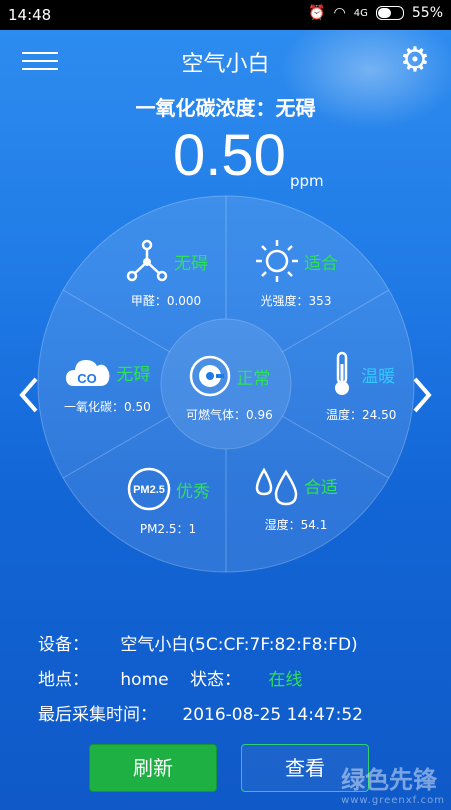 The height and width of the screenshot is (810, 451). What do you see at coordinates (317, 13) in the screenshot?
I see `alarm-icon: ⏰` at bounding box center [317, 13].